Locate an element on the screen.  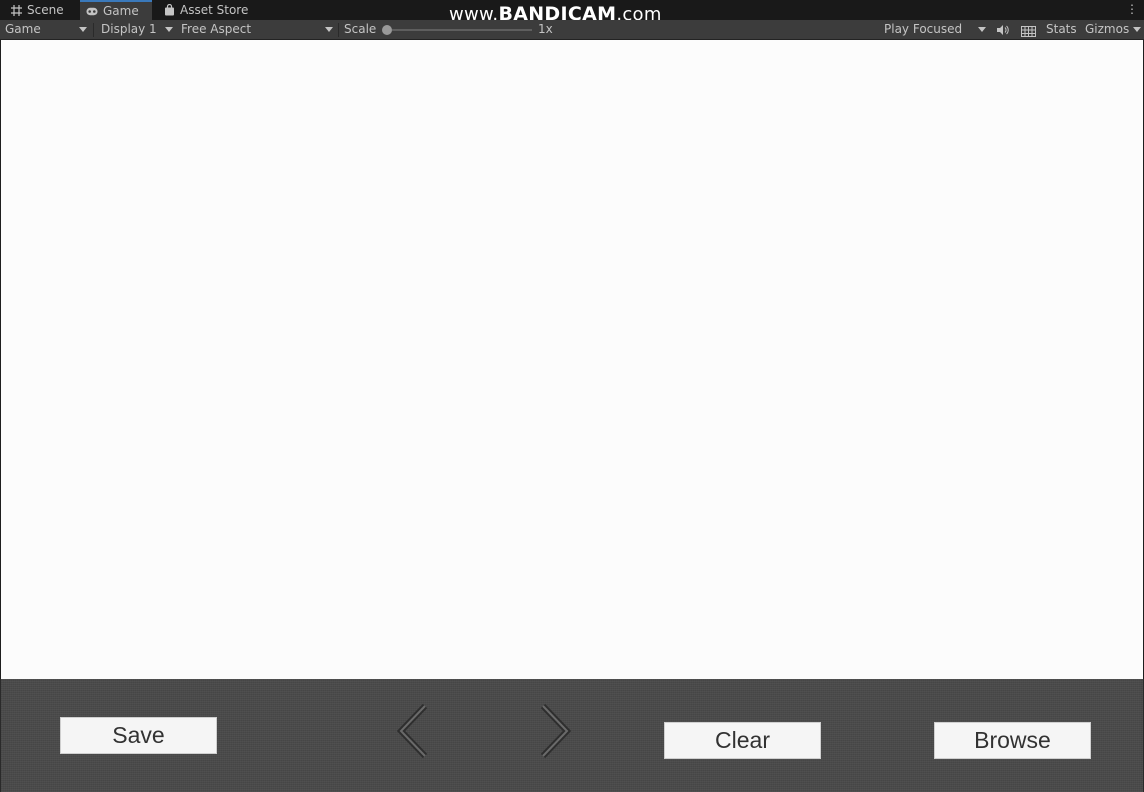
browse-button: Browse is located at coordinates (1012, 740).